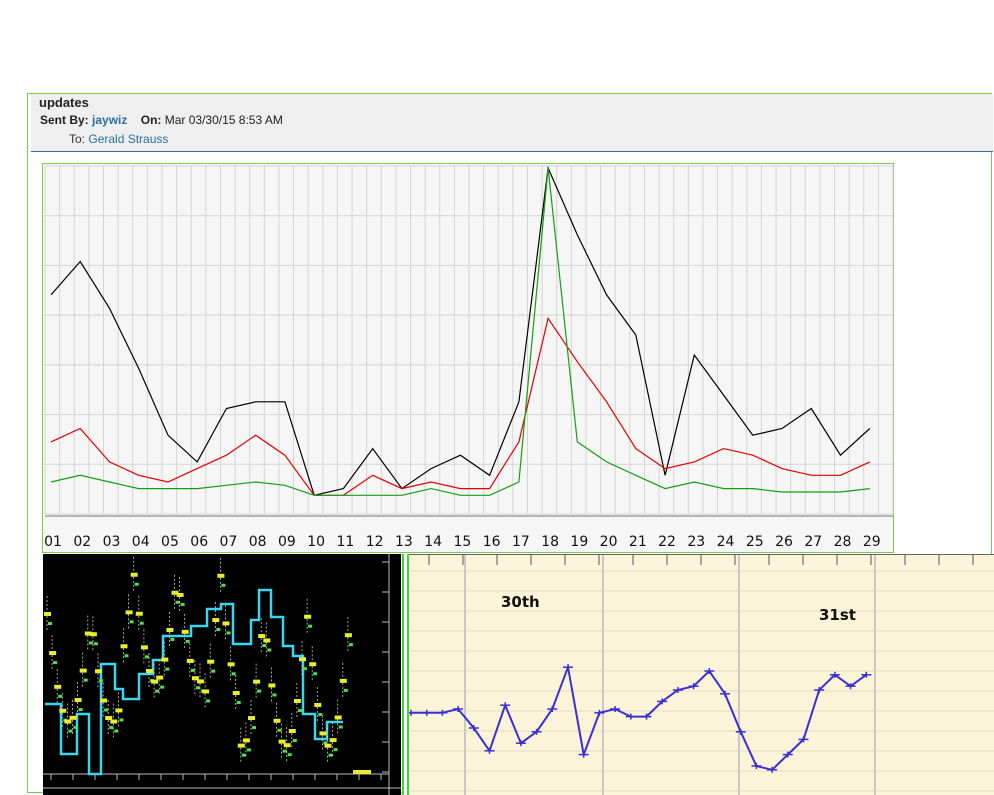 This screenshot has height=795, width=994. Describe the element at coordinates (813, 542) in the screenshot. I see `x-tick-label: 27` at that location.